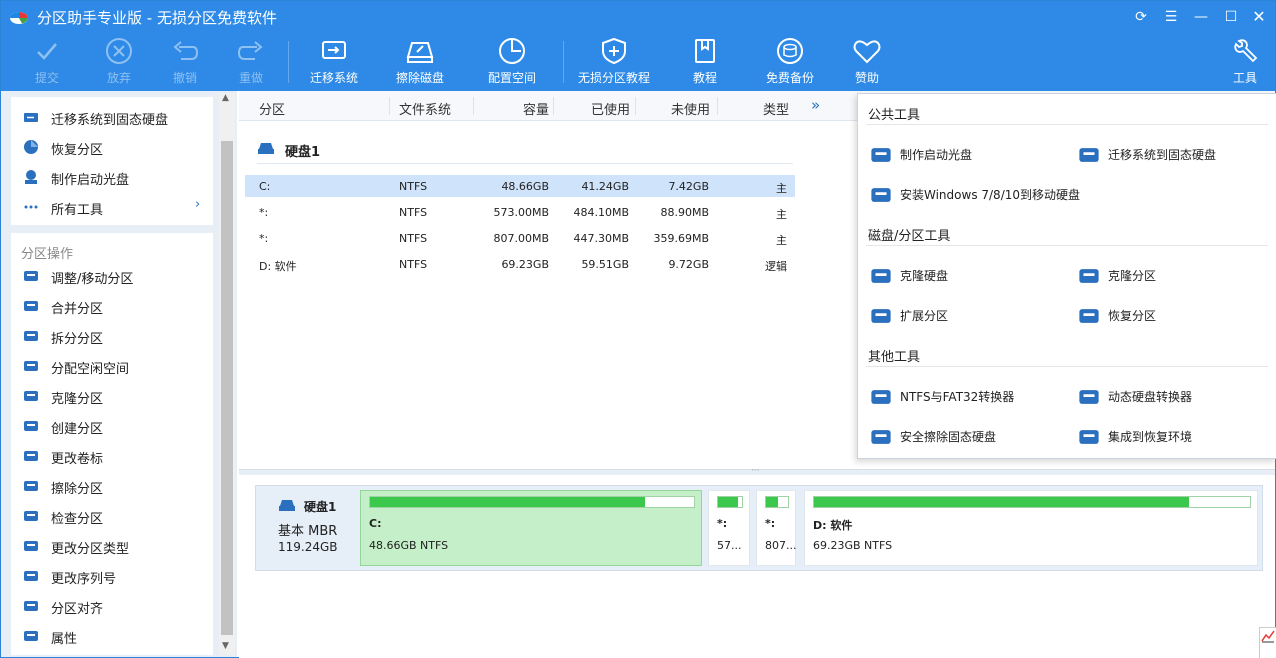 The height and width of the screenshot is (658, 1276). What do you see at coordinates (531, 528) in the screenshot?
I see `disk-map-partition: C: 48.66GB NTFS` at bounding box center [531, 528].